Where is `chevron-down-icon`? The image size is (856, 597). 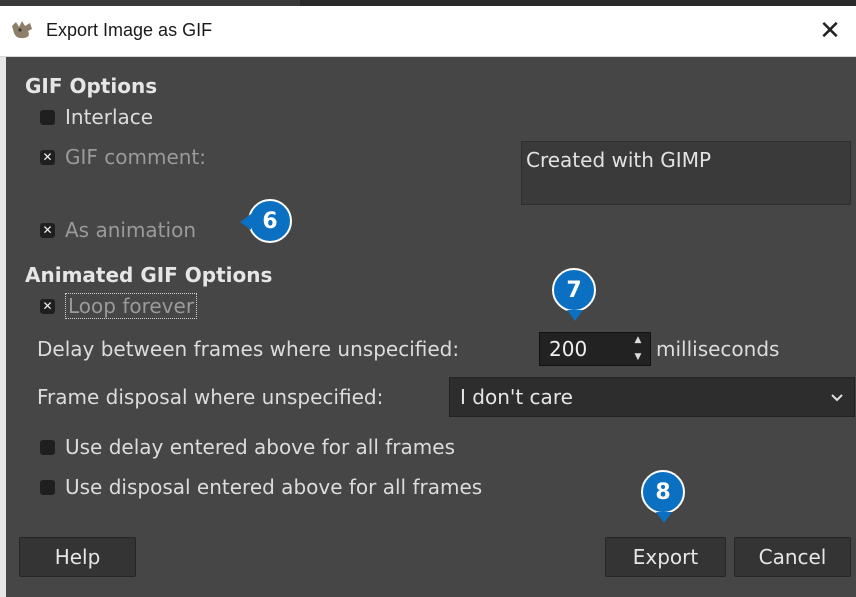
chevron-down-icon is located at coordinates (837, 398).